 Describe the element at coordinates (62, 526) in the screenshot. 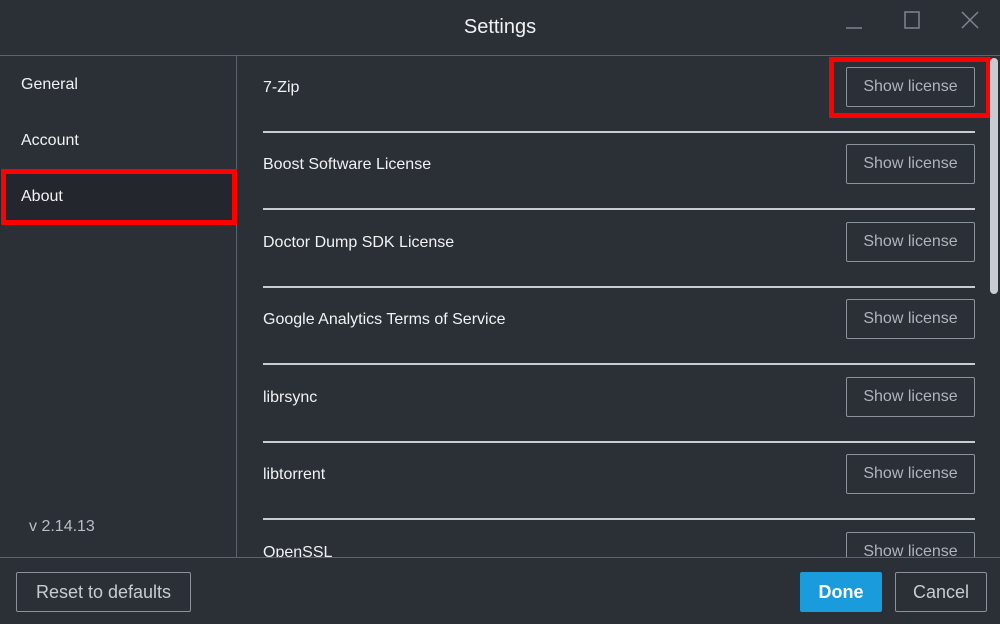

I see `version-label: v 2.14.13` at that location.